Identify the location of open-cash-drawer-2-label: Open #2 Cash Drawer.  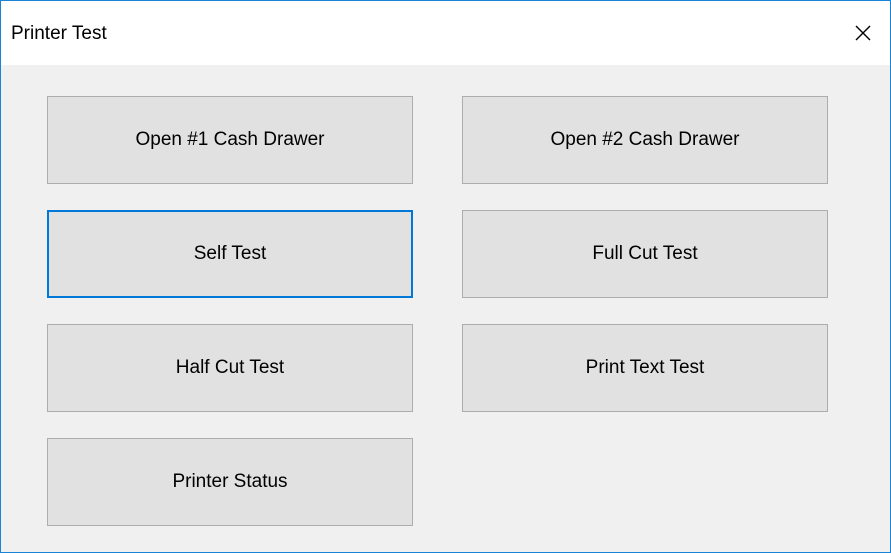
(645, 139).